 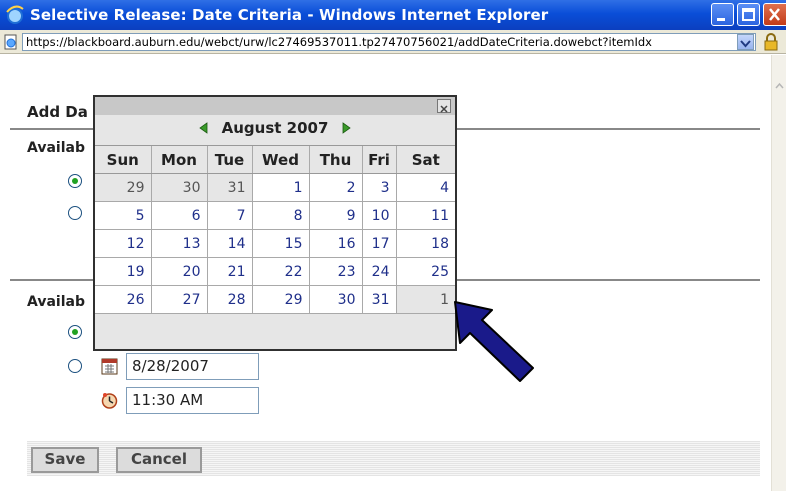 What do you see at coordinates (10, 42) in the screenshot?
I see `page-icon` at bounding box center [10, 42].